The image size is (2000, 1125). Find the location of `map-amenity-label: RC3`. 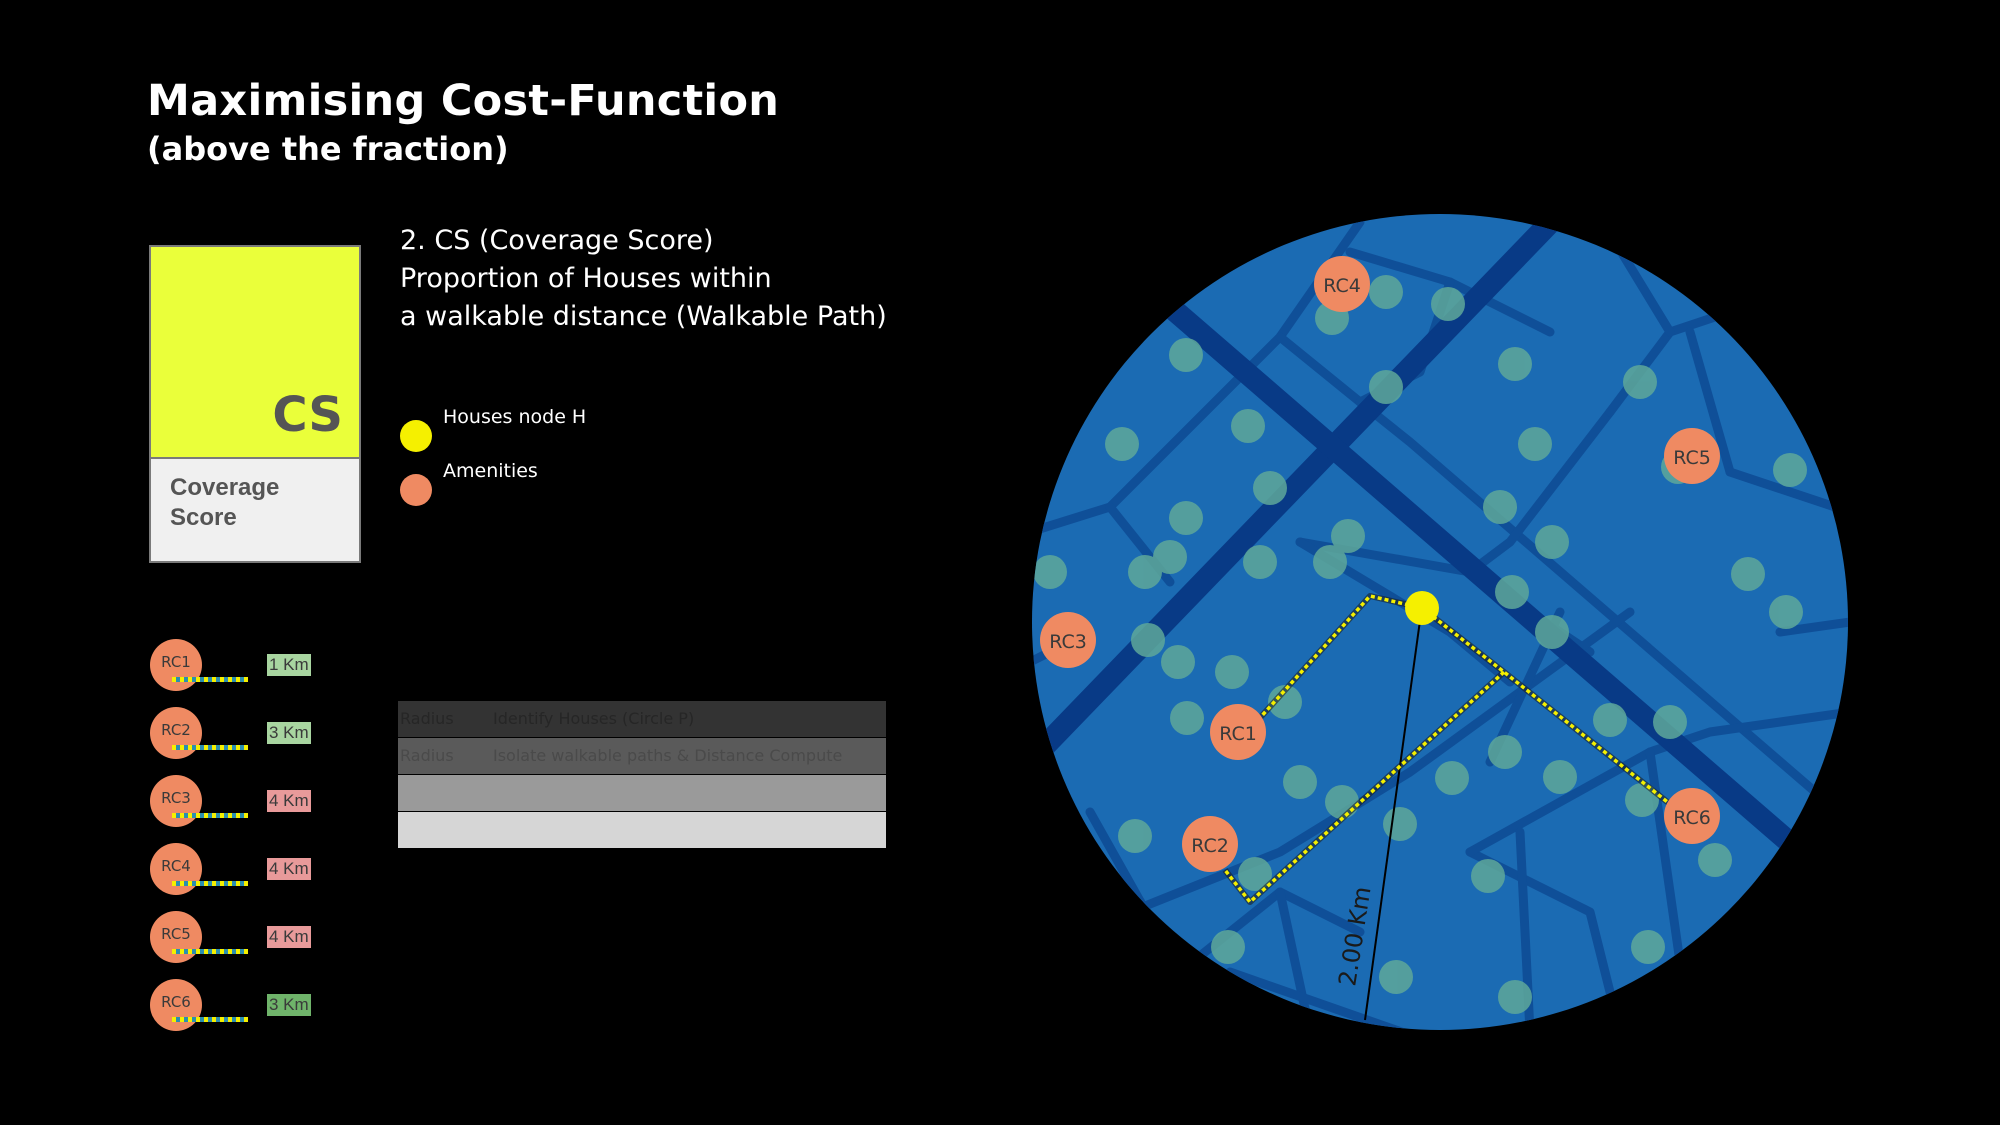

map-amenity-label: RC3 is located at coordinates (1068, 642).